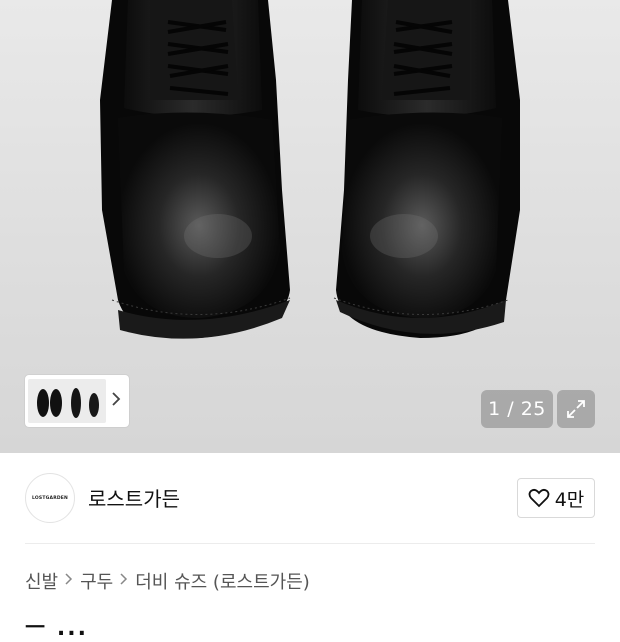 The image size is (620, 642). I want to click on like-button: 4만, so click(556, 498).